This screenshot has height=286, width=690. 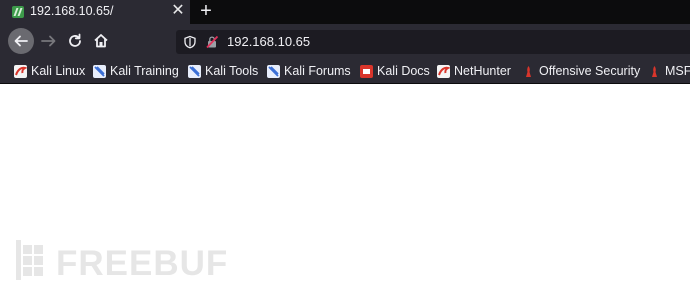 What do you see at coordinates (29, 260) in the screenshot?
I see `freebuf-logo-icon` at bounding box center [29, 260].